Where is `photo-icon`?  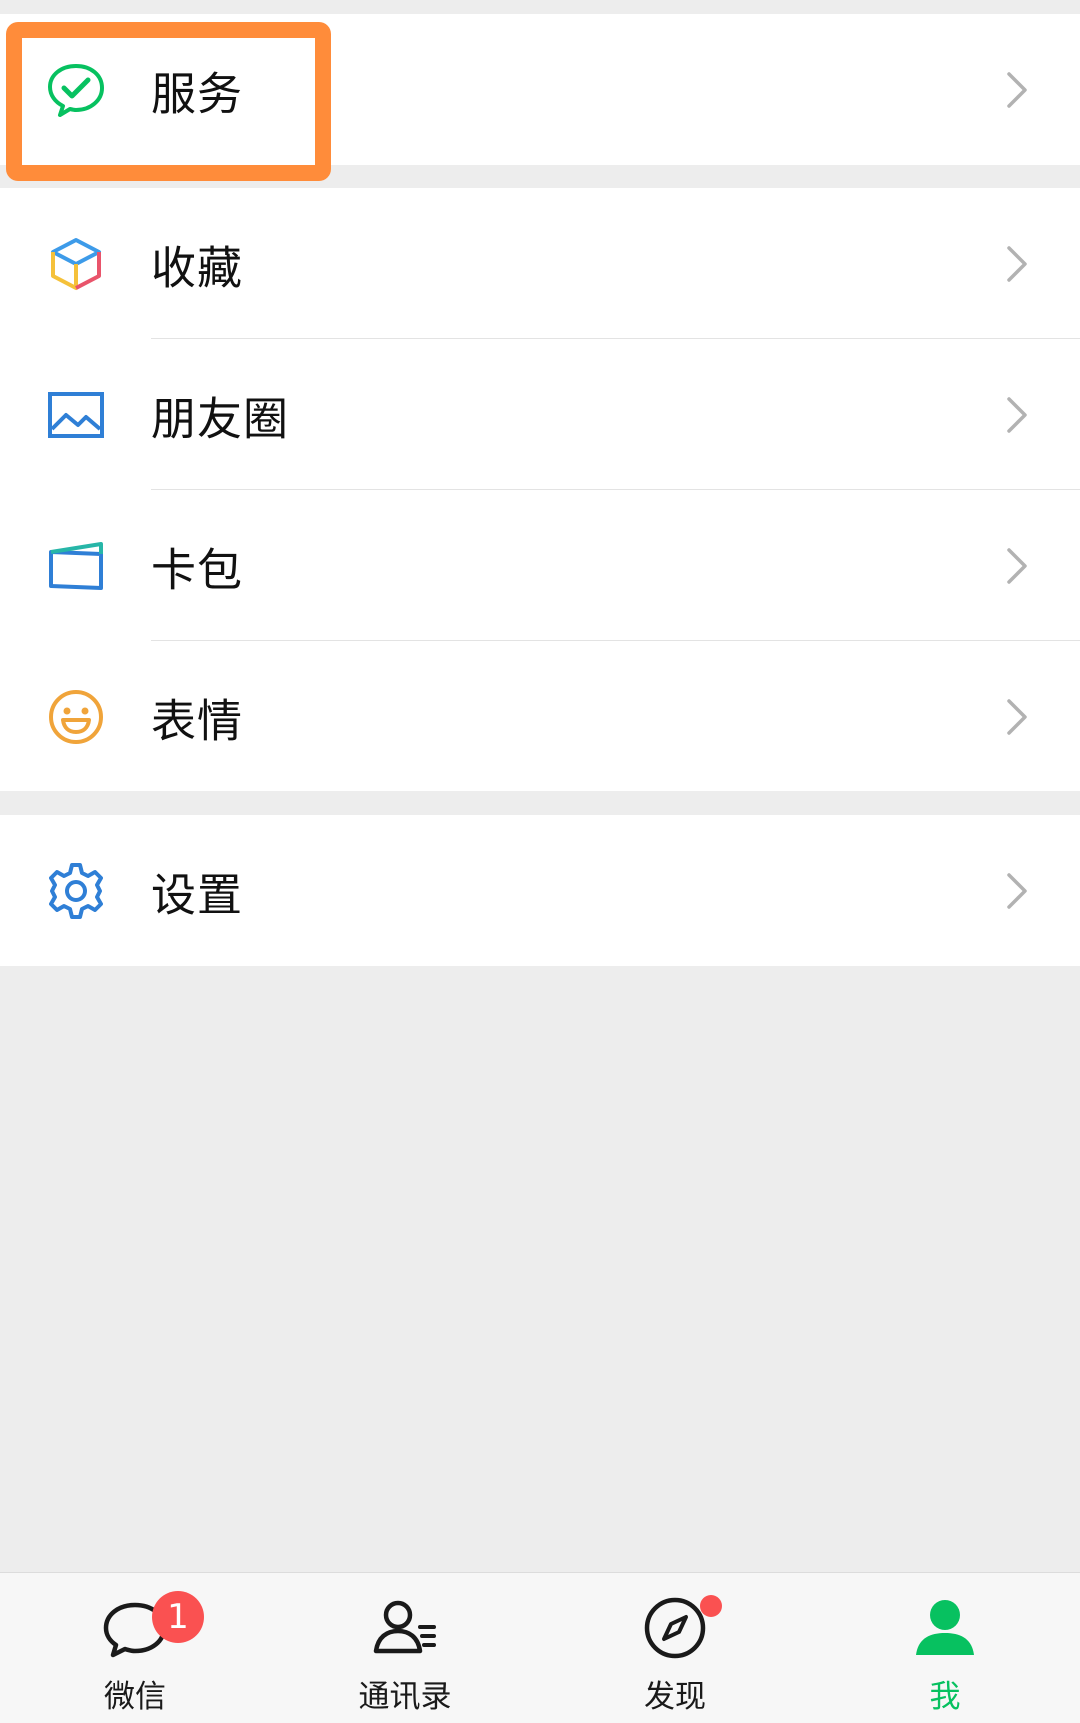 photo-icon is located at coordinates (76, 415).